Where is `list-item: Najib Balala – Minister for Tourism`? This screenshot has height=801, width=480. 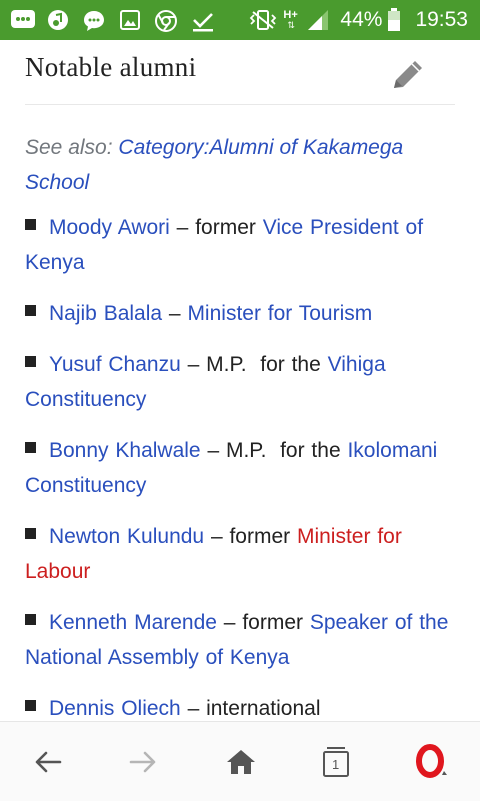 list-item: Najib Balala – Minister for Tourism is located at coordinates (245, 313).